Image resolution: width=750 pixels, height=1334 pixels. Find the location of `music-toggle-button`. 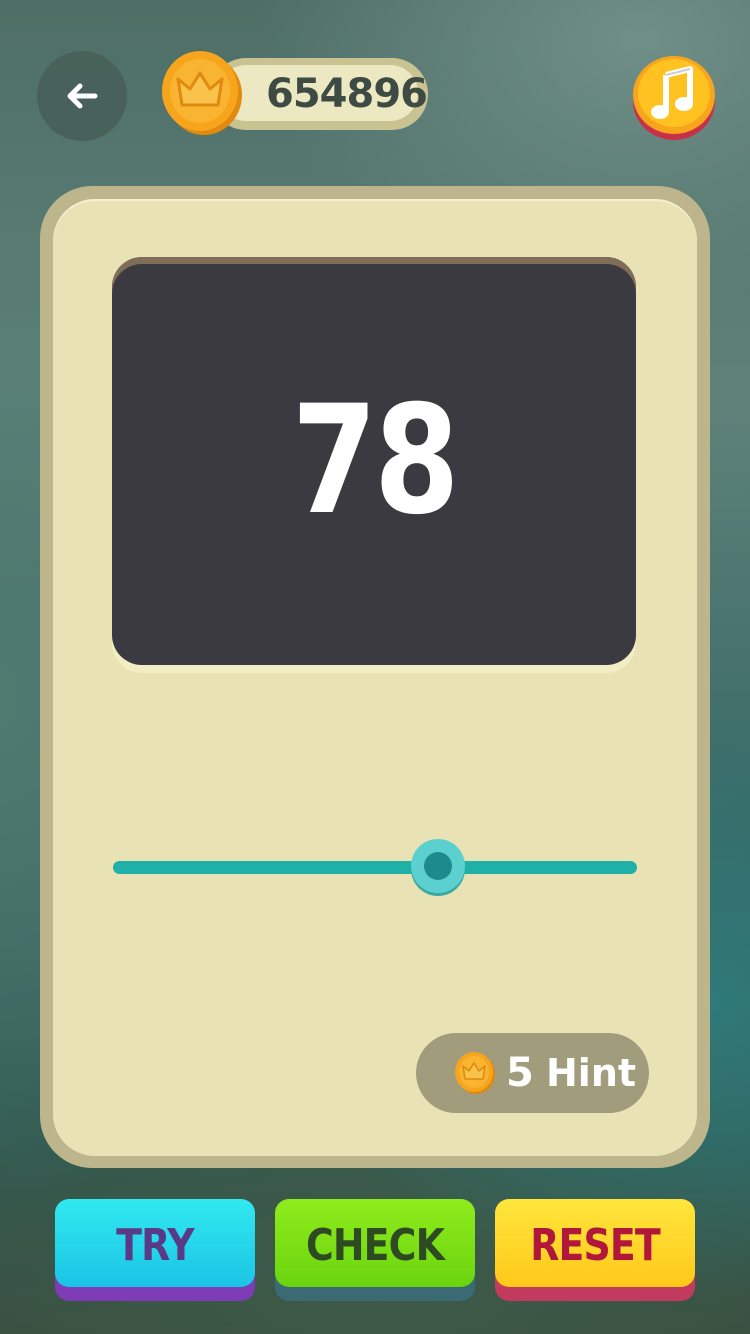

music-toggle-button is located at coordinates (674, 97).